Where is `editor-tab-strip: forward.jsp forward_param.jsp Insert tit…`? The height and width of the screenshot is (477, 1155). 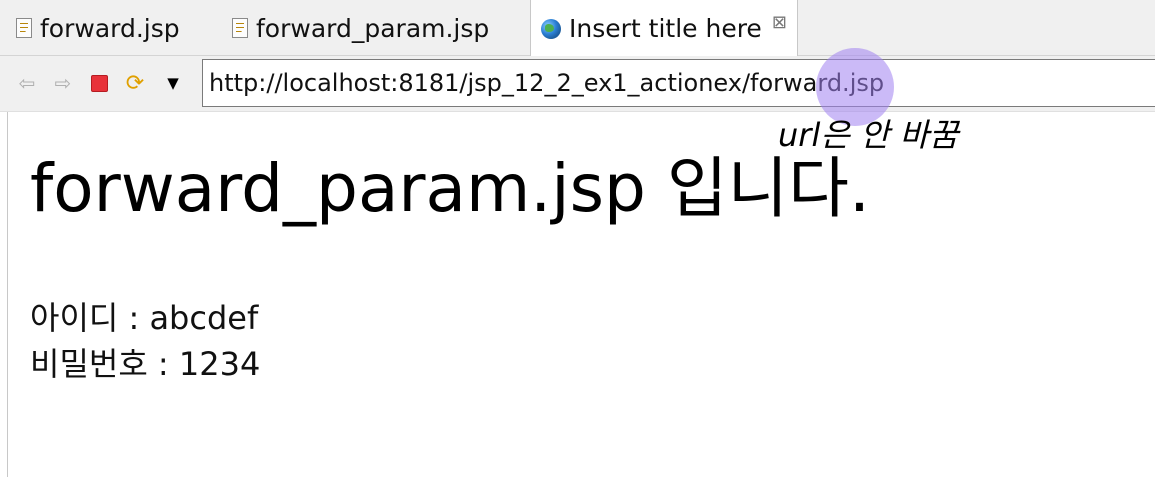
editor-tab-strip: forward.jsp forward_param.jsp Insert tit… is located at coordinates (577, 28).